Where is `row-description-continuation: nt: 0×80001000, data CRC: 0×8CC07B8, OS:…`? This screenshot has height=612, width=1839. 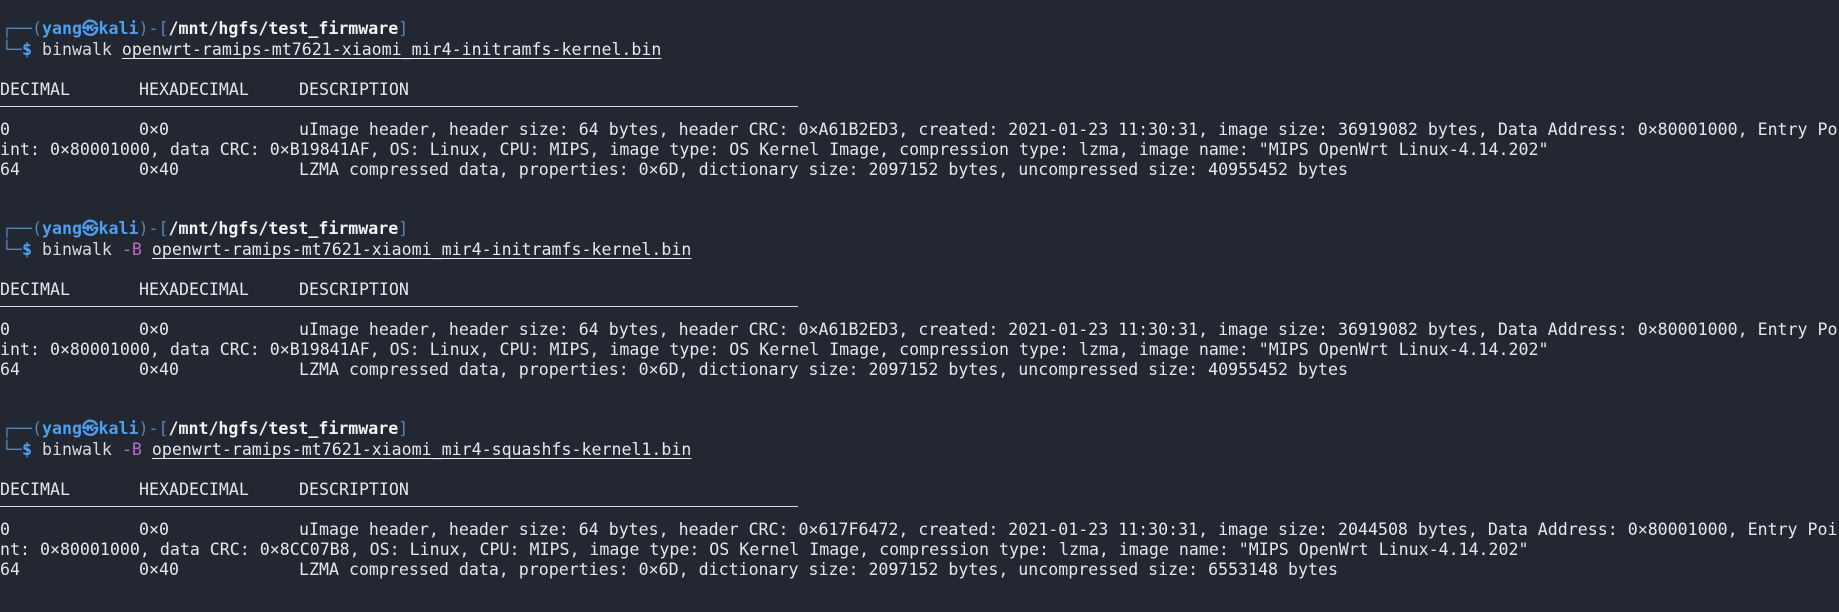
row-description-continuation: nt: 0×80001000, data CRC: 0×8CC07B8, OS:… is located at coordinates (764, 549).